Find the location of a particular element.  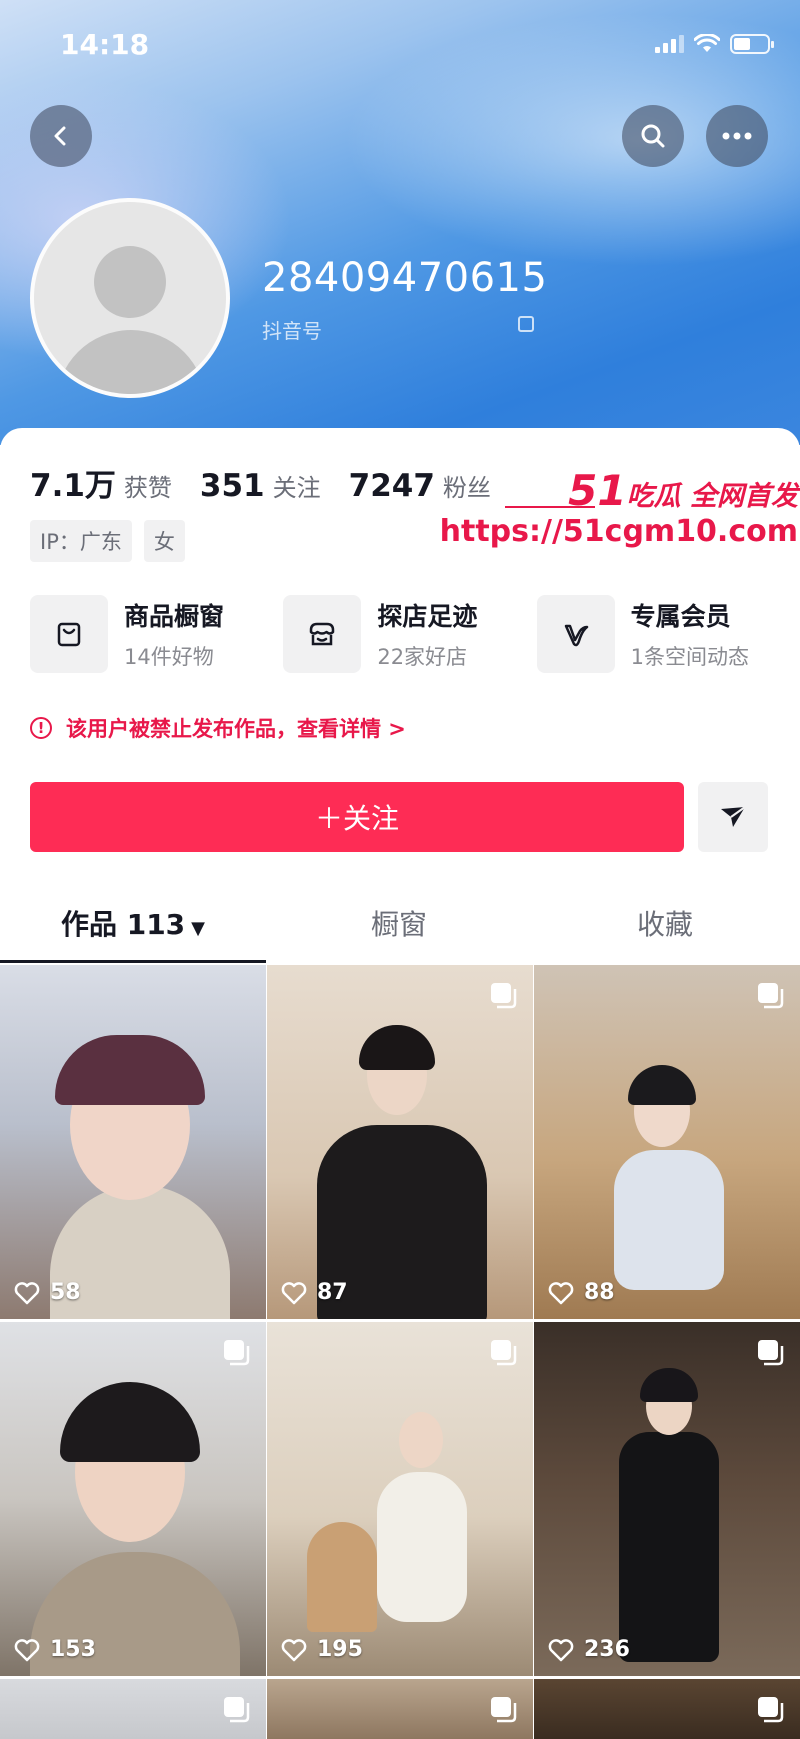

like-count: 195 is located at coordinates (322, 1649).